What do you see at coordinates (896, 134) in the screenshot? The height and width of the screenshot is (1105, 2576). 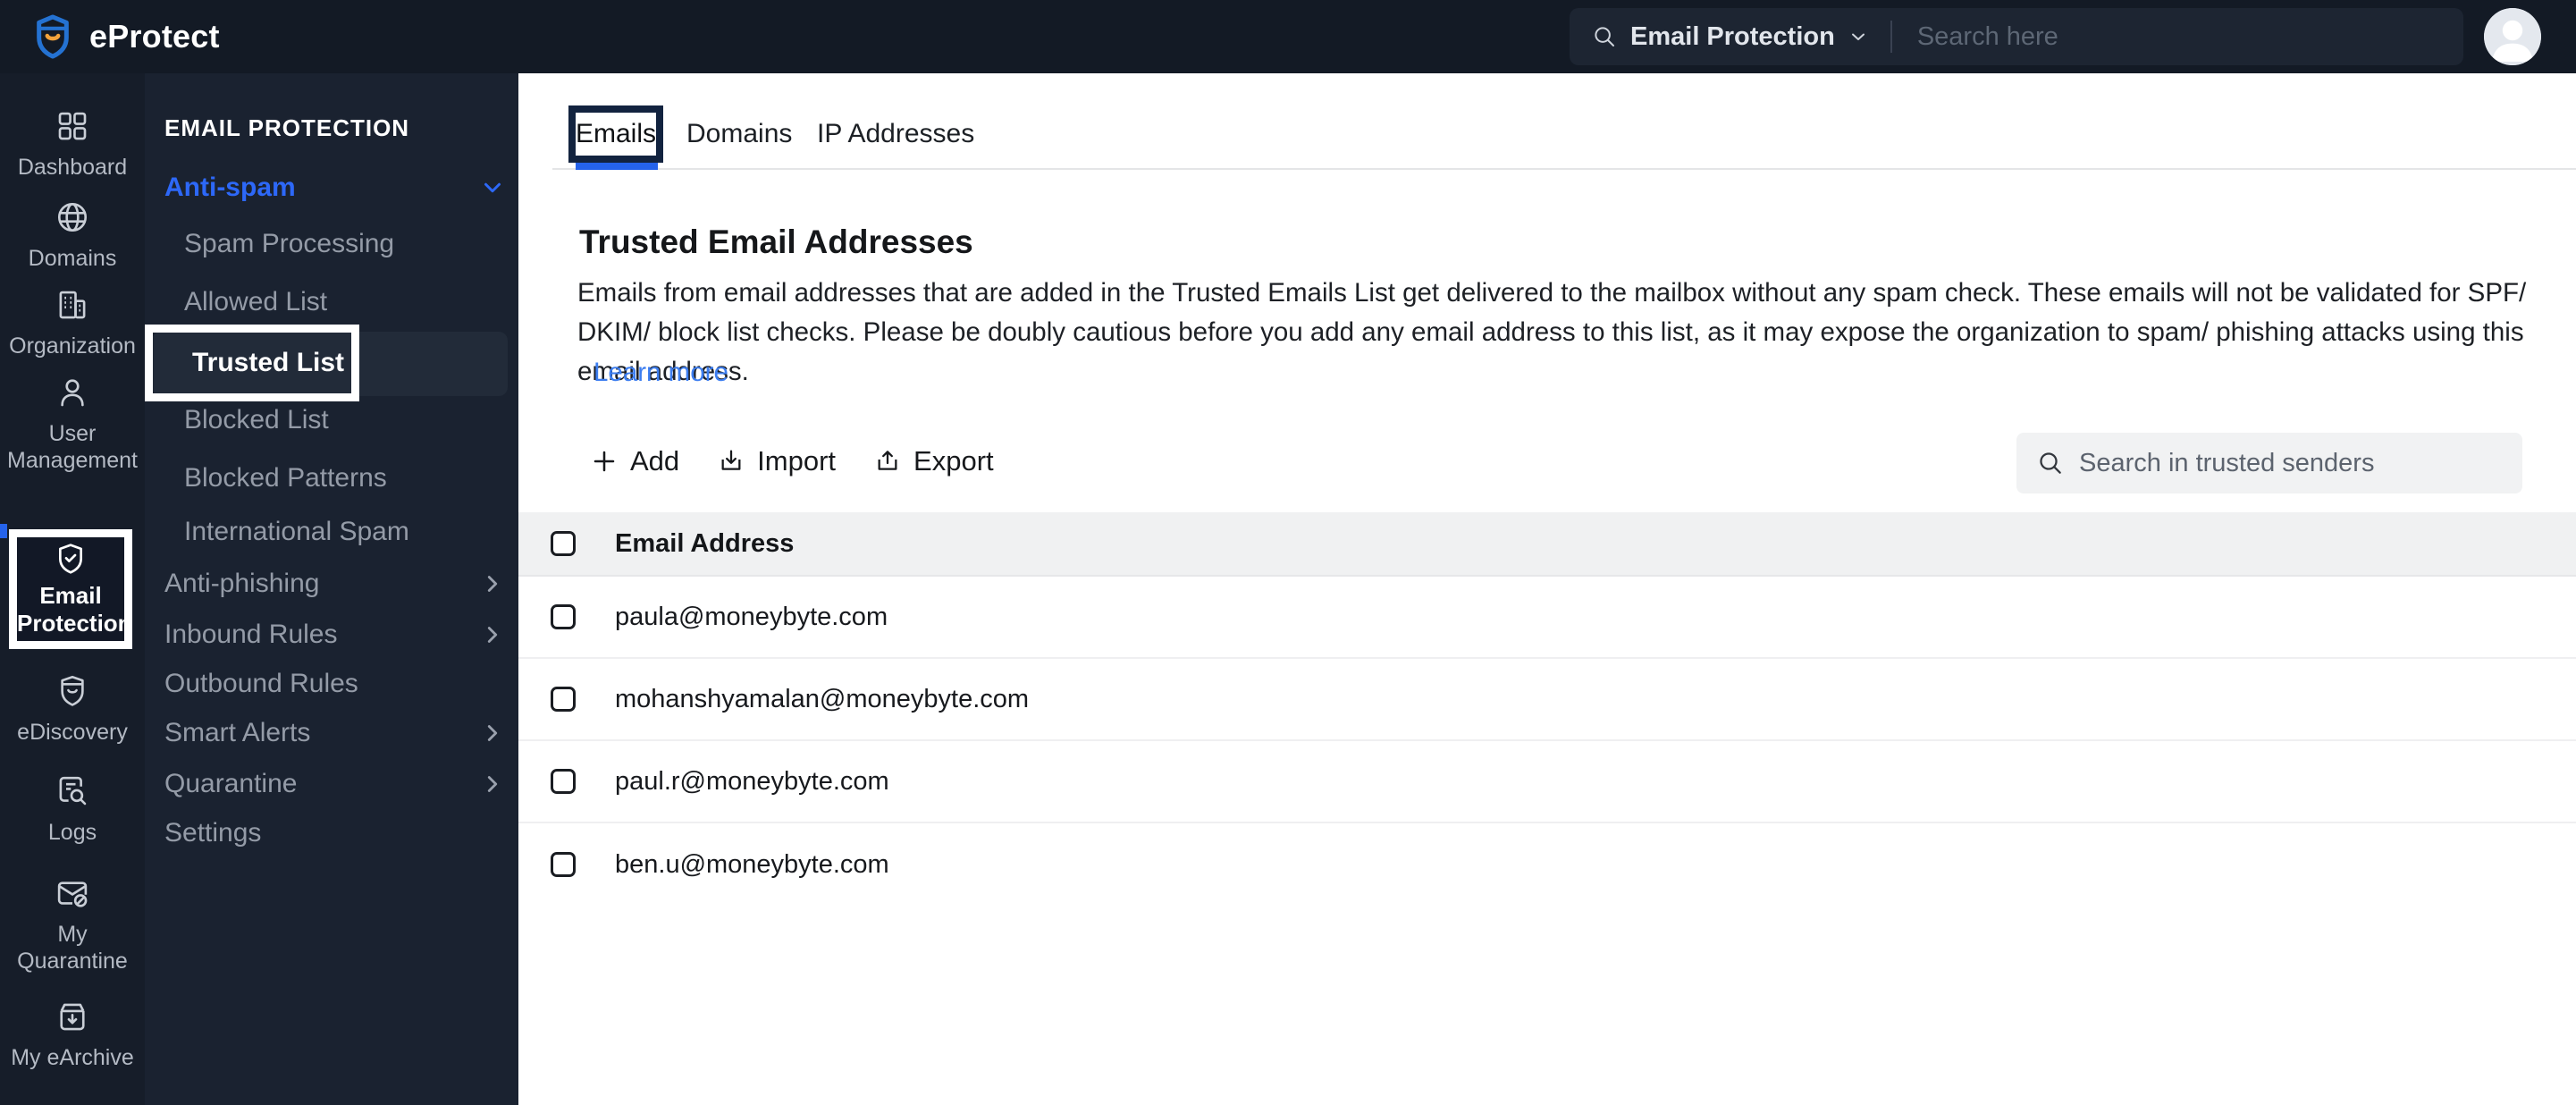 I see `tab-ip-addresses: IP Addresses` at bounding box center [896, 134].